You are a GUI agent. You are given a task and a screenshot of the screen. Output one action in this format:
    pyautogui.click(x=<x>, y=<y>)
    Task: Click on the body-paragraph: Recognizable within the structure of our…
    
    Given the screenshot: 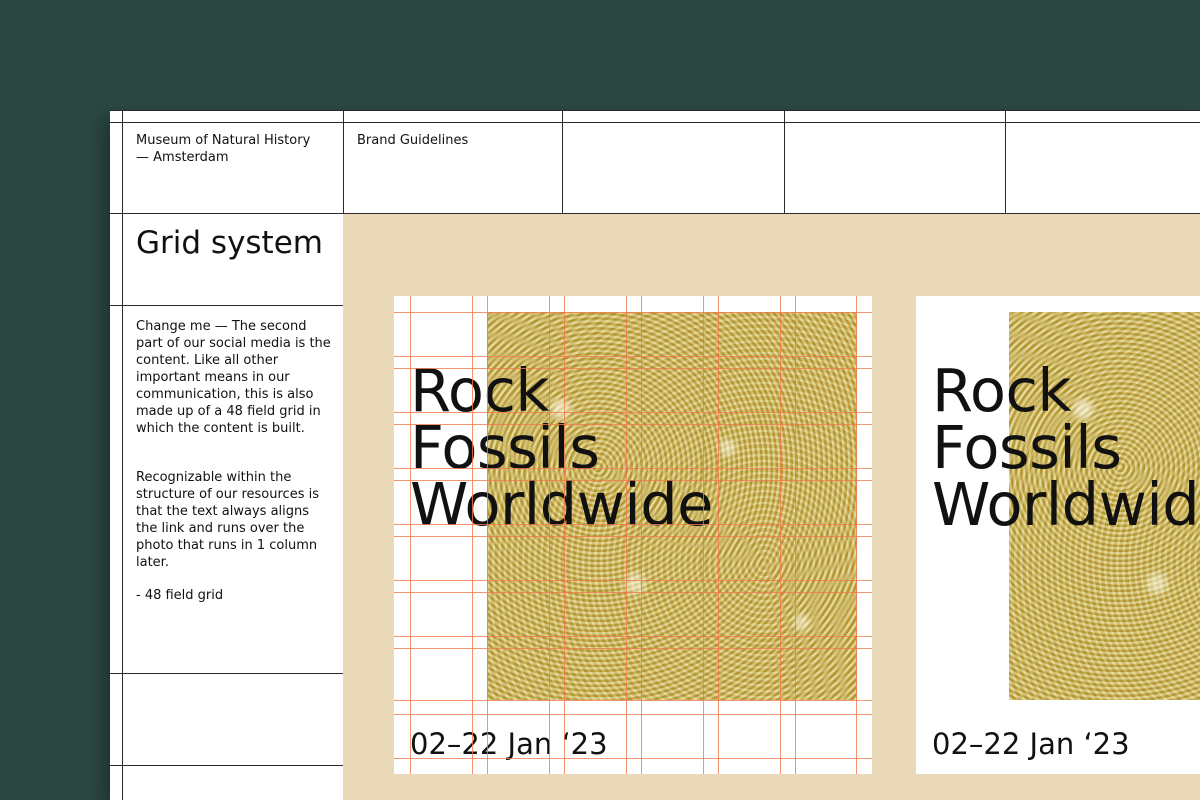 What is the action you would take?
    pyautogui.click(x=227, y=520)
    